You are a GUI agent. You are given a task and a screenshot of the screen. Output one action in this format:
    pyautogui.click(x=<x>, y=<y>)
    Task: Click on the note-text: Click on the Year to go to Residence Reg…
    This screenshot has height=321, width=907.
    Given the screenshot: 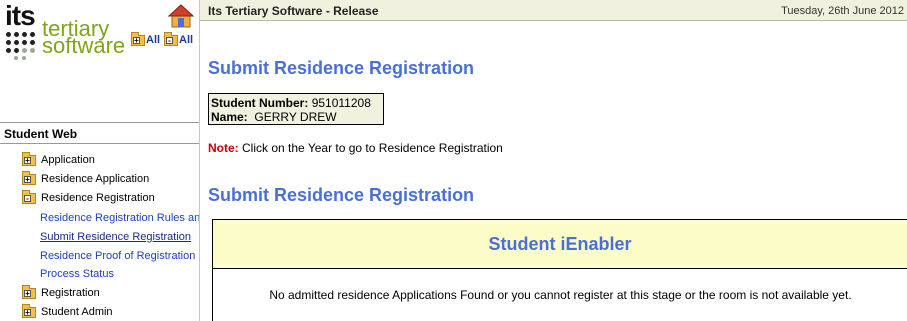 What is the action you would take?
    pyautogui.click(x=372, y=148)
    